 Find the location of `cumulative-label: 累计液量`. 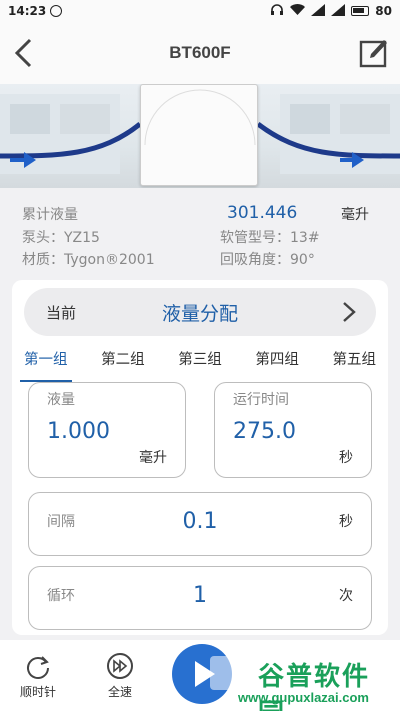

cumulative-label: 累计液量 is located at coordinates (50, 215).